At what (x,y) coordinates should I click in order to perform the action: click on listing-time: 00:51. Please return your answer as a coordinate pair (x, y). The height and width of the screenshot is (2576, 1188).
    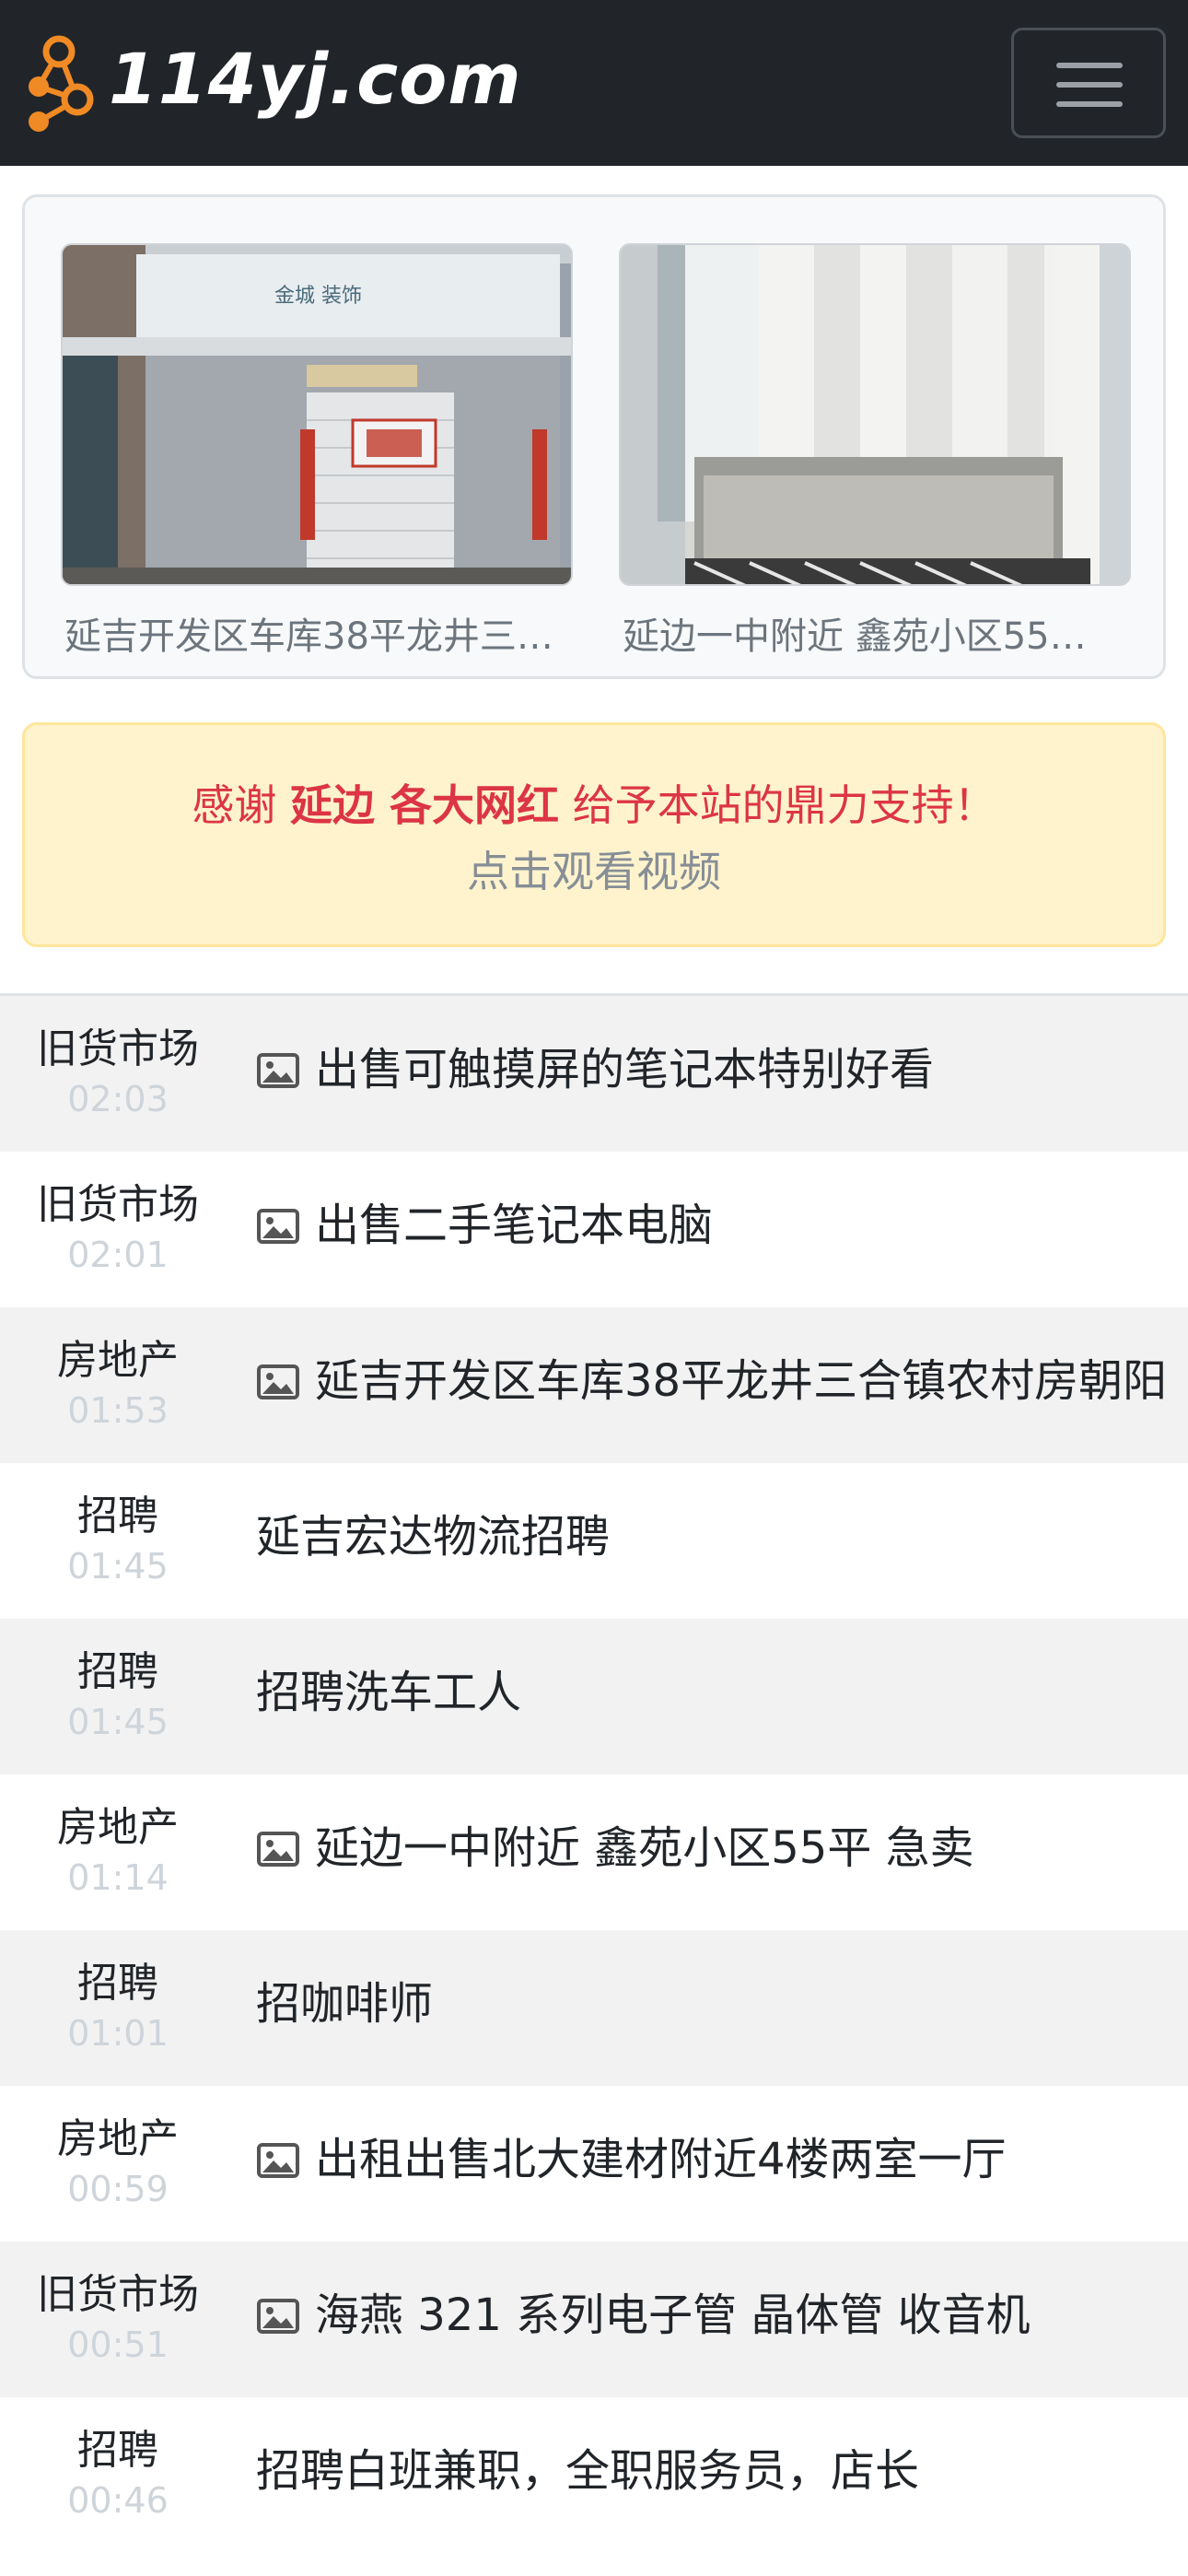
    Looking at the image, I should click on (118, 2344).